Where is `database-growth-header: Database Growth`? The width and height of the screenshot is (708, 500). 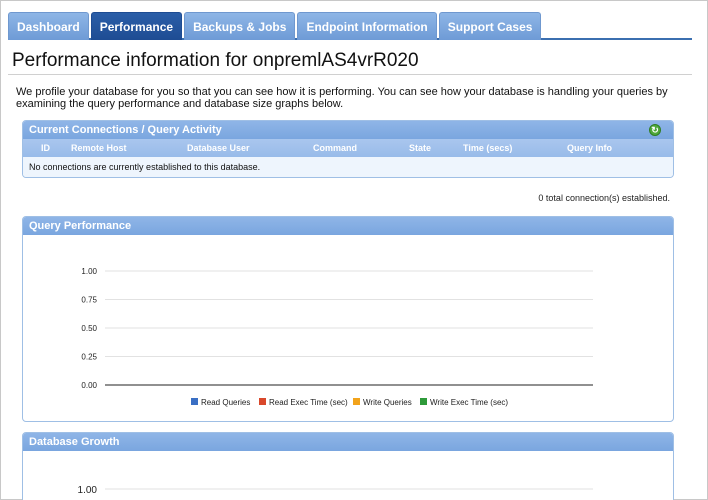
database-growth-header: Database Growth is located at coordinates (348, 442).